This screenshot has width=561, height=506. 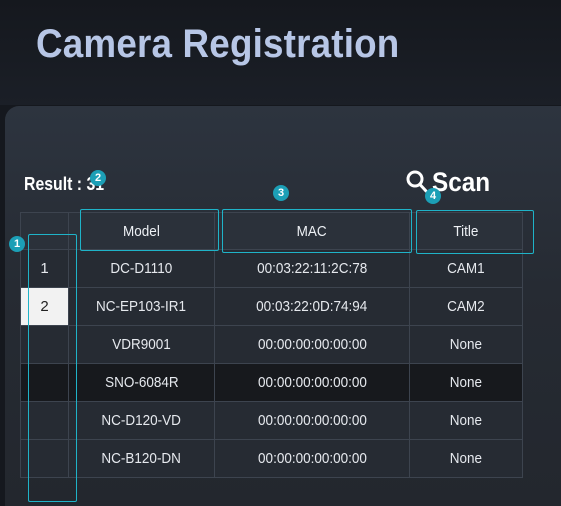 I want to click on marker-3: 3, so click(x=281, y=193).